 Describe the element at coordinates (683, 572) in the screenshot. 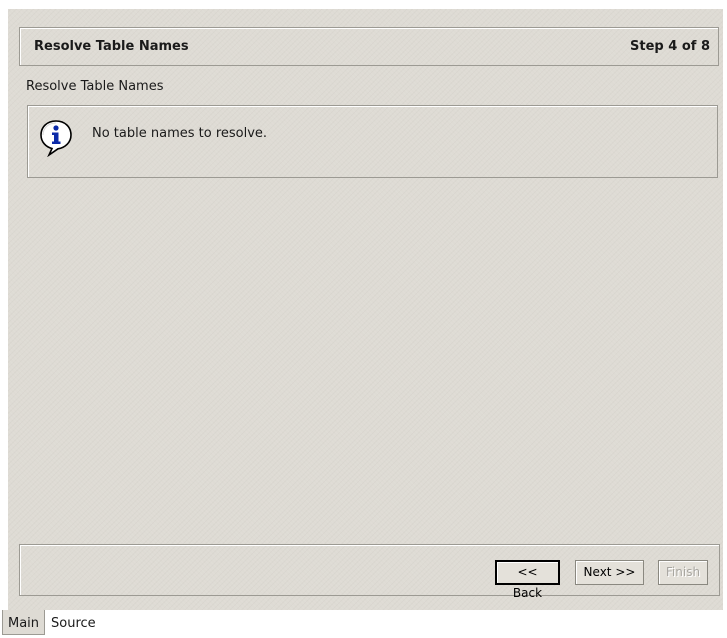

I see `finish-button: Finish` at that location.